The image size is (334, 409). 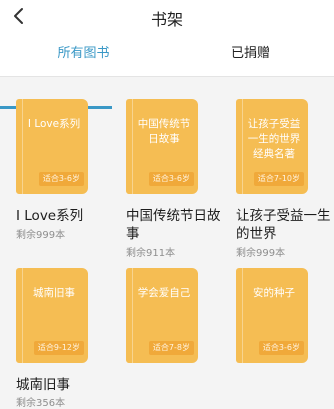 I want to click on book-cover: 让孩子受益一生的世界经典名著 适合7-10岁, so click(x=272, y=146).